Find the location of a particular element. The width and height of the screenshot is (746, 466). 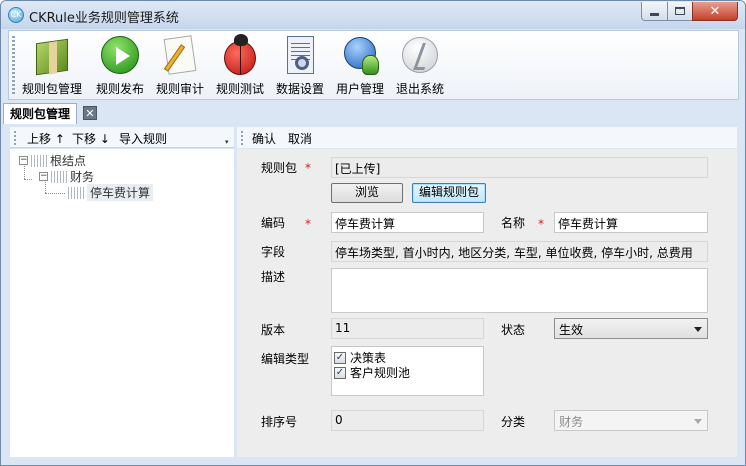

title-bar: CK CKRule业务规则管理系统 ✕ is located at coordinates (373, 15).